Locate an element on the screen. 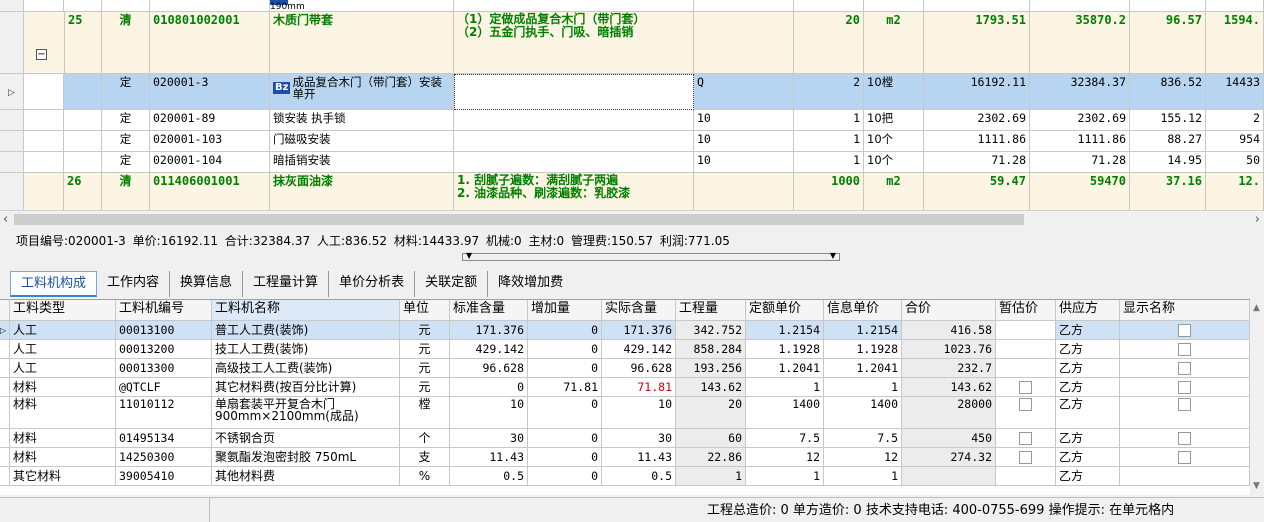  scroll-down-icon: ▼ is located at coordinates (1256, 486).